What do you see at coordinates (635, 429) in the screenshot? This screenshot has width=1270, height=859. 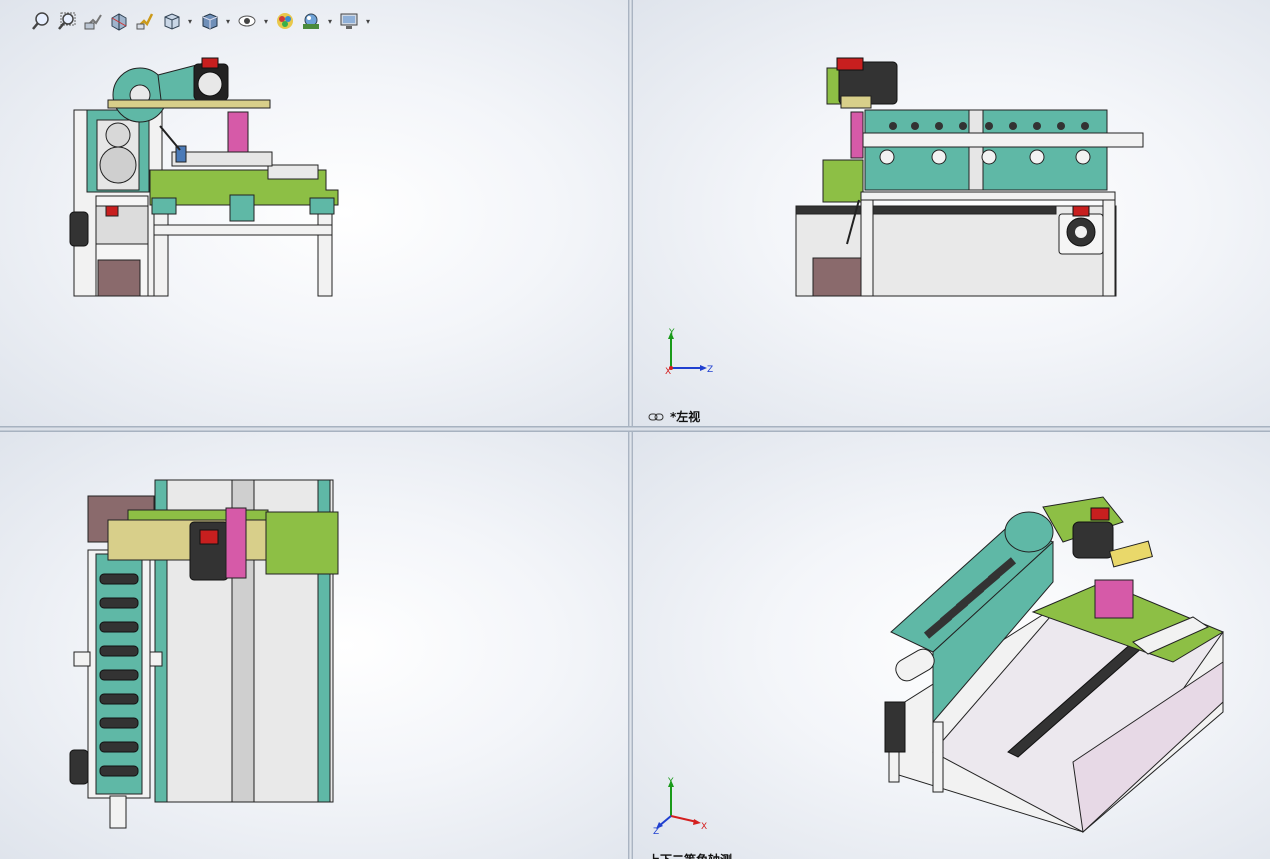 I see `horizontal-viewport-splitter` at bounding box center [635, 429].